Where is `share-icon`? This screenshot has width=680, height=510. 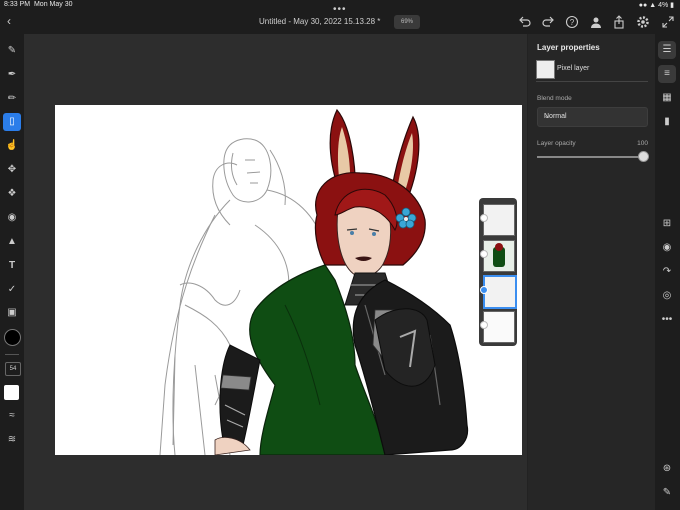
share-icon is located at coordinates (619, 22).